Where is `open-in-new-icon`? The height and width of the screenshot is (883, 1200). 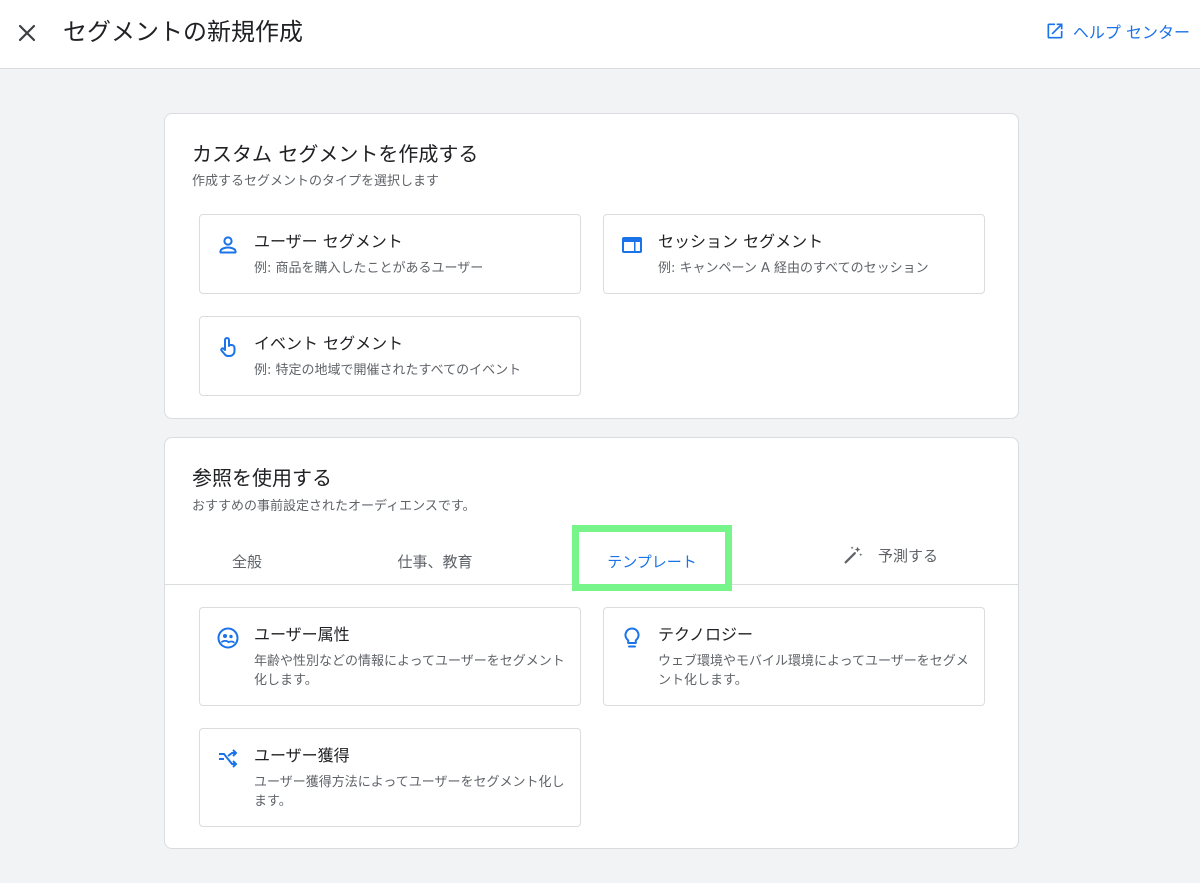 open-in-new-icon is located at coordinates (1055, 31).